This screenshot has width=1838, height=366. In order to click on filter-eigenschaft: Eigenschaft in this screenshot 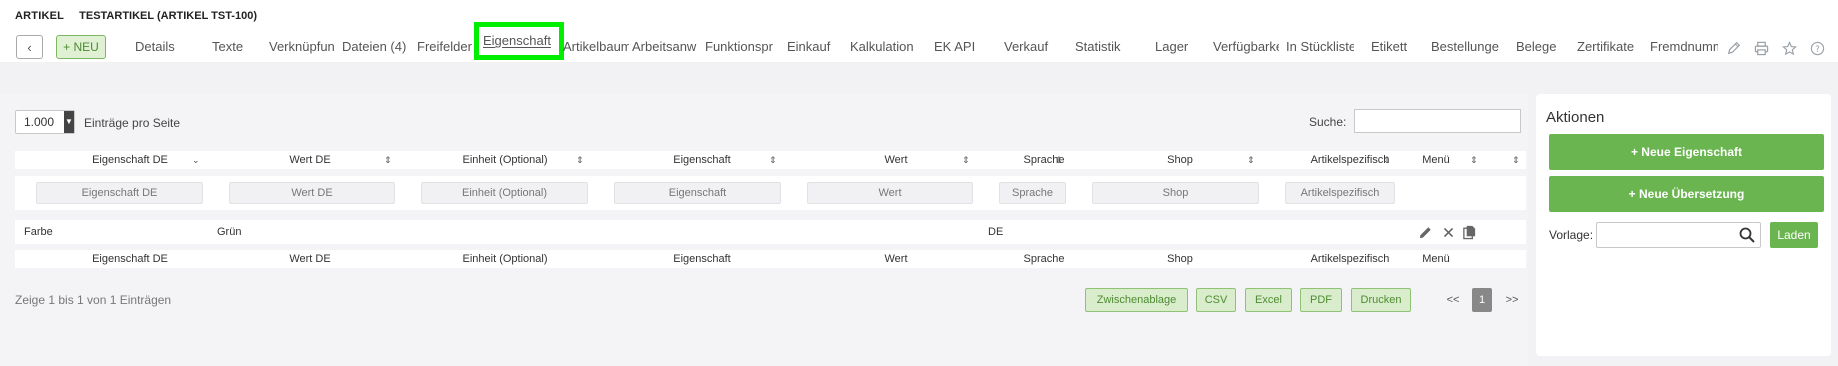, I will do `click(697, 193)`.